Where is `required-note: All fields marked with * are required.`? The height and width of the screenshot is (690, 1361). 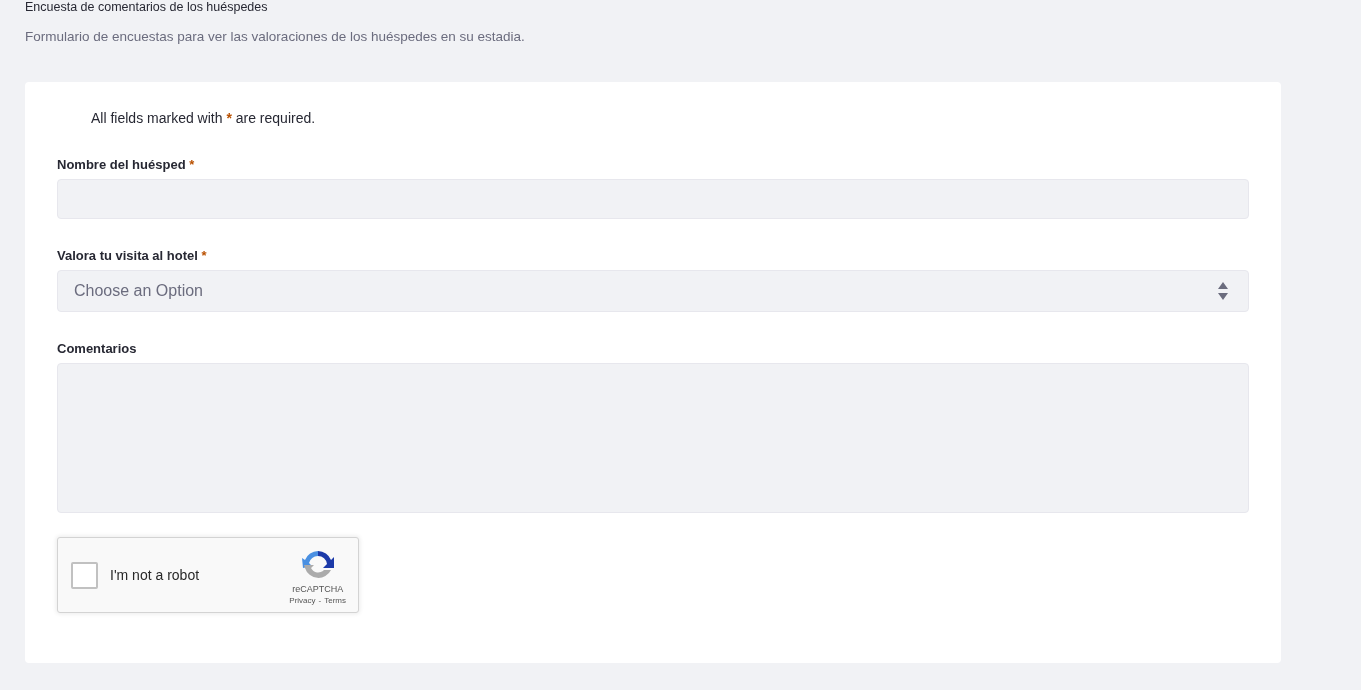 required-note: All fields marked with * are required. is located at coordinates (204, 118).